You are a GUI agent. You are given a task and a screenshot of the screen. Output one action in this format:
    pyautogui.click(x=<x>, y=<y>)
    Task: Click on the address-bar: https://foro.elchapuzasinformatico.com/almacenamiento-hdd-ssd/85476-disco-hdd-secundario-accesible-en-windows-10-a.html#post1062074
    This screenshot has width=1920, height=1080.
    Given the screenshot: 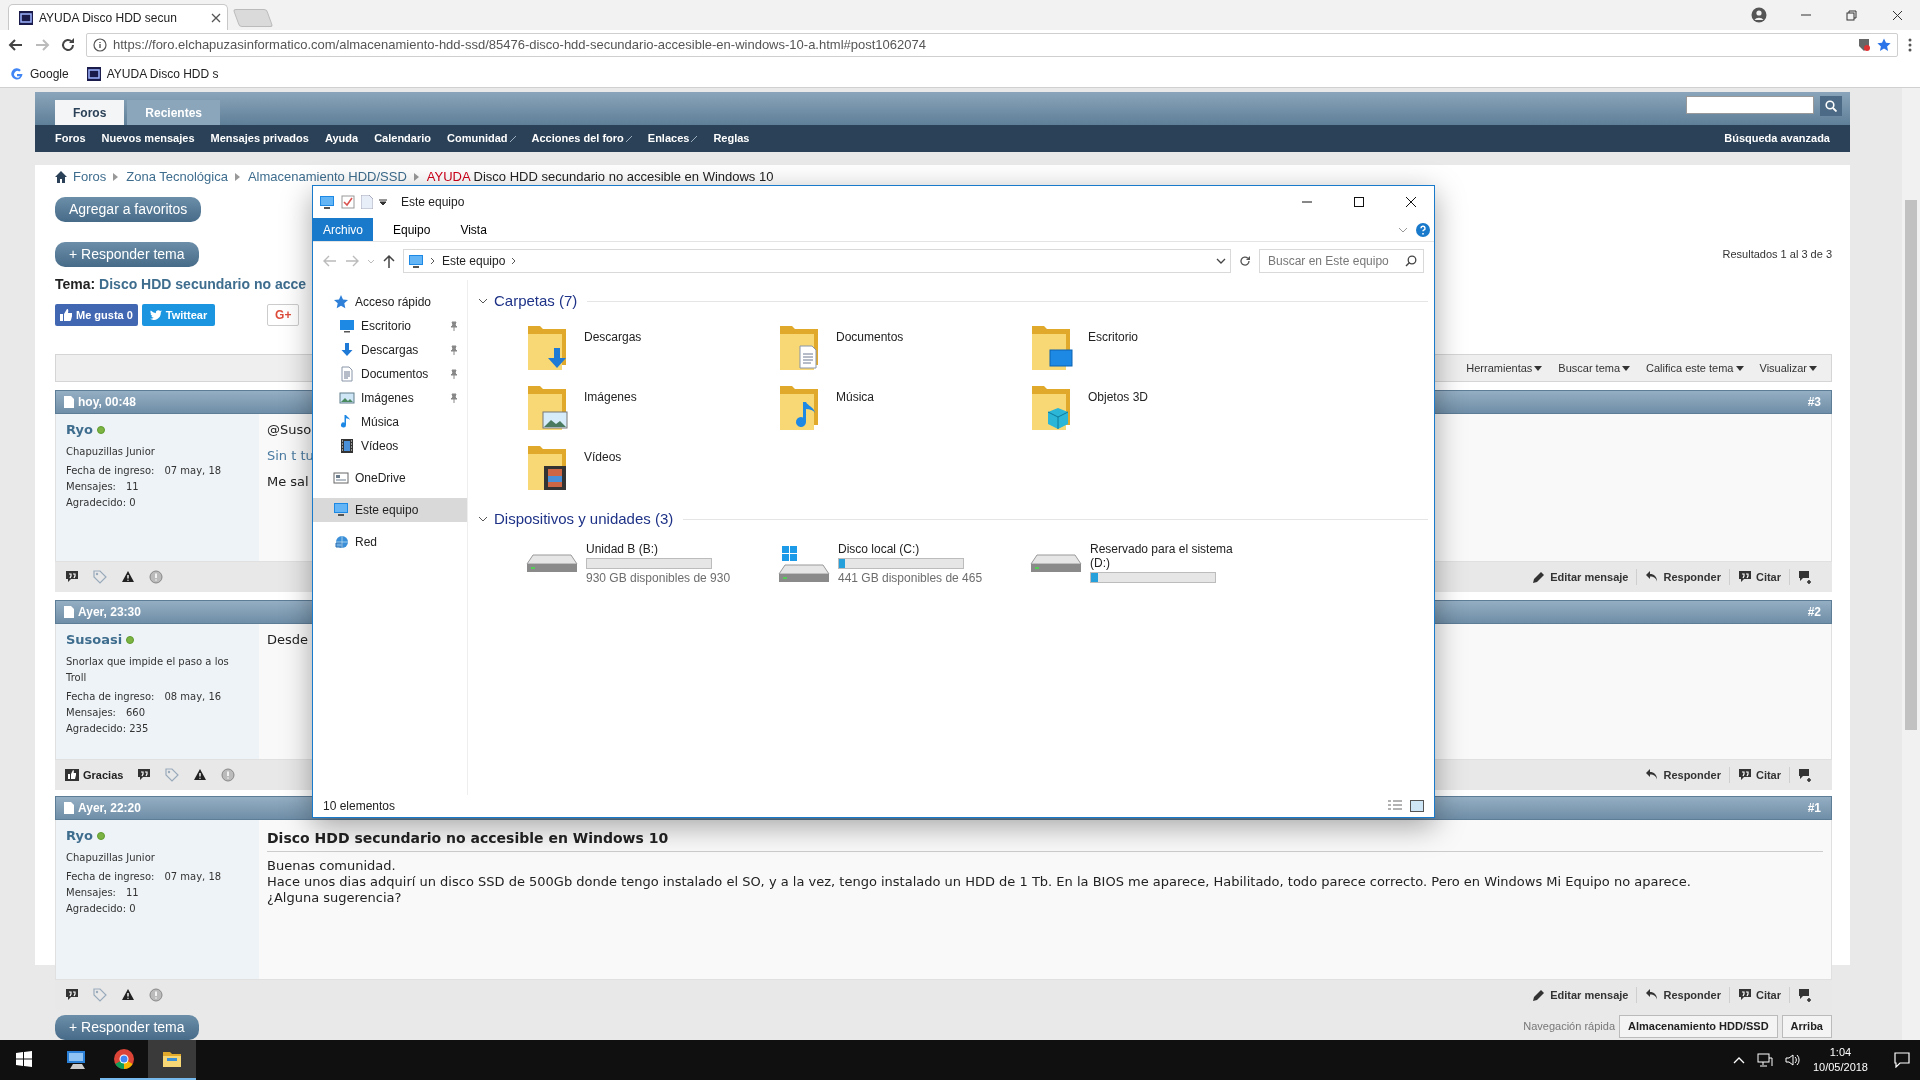 What is the action you would take?
    pyautogui.click(x=992, y=45)
    